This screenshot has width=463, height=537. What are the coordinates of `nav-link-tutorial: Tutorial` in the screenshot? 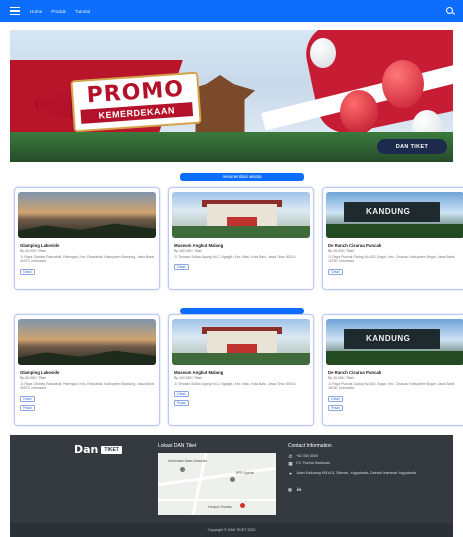 It's located at (82, 11).